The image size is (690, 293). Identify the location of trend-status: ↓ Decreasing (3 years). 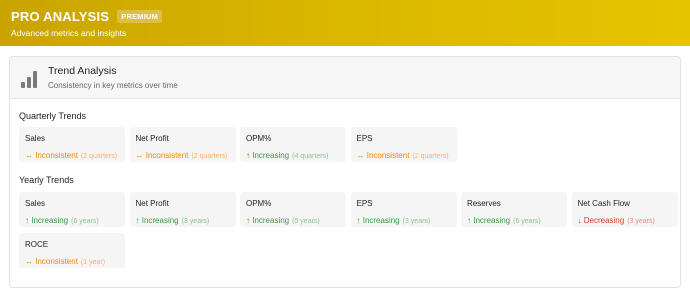
(625, 220).